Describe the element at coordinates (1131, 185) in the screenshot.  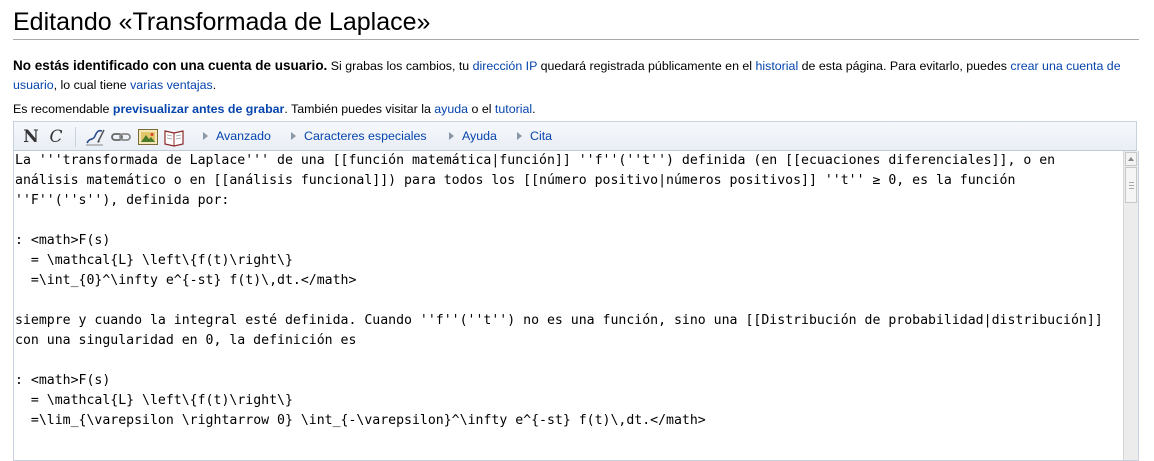
I see `scrollbar-thumb` at that location.